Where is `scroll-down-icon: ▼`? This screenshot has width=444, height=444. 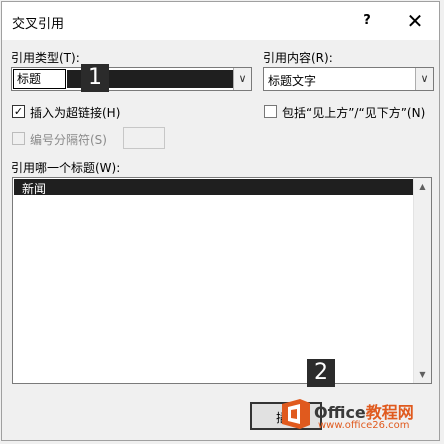 scroll-down-icon: ▼ is located at coordinates (422, 374).